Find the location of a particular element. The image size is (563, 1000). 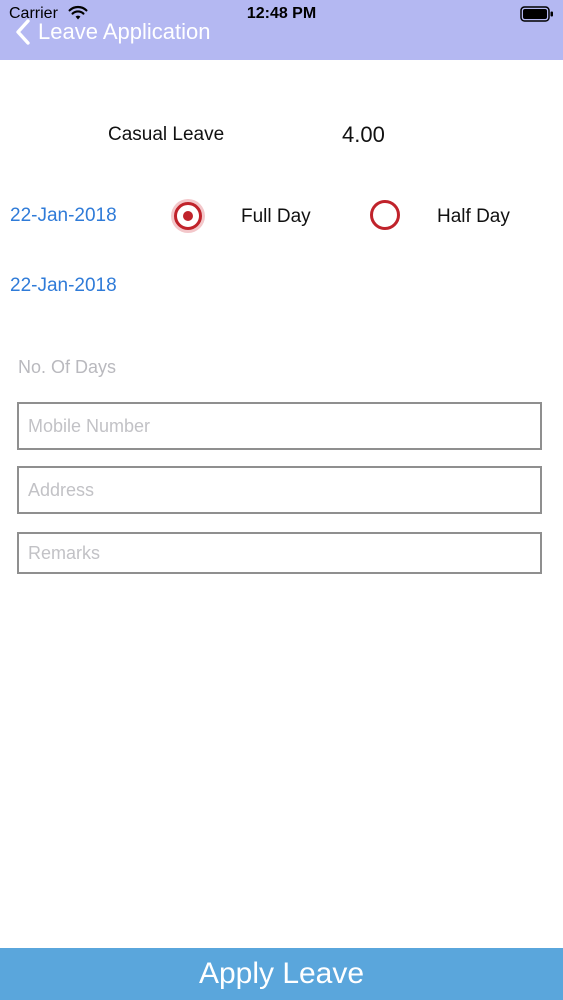

full-day-radio is located at coordinates (188, 216).